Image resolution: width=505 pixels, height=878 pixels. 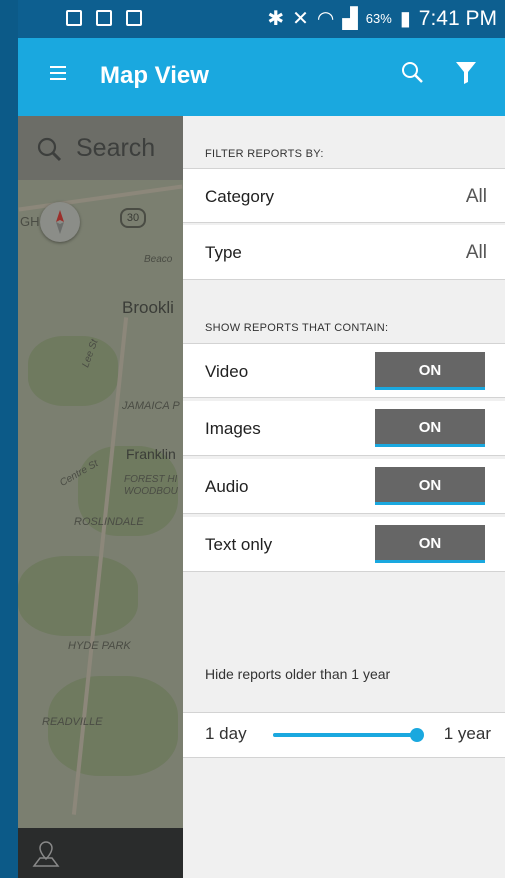 I want to click on hide-reports-text: Hide reports older than 1 year, so click(x=298, y=674).